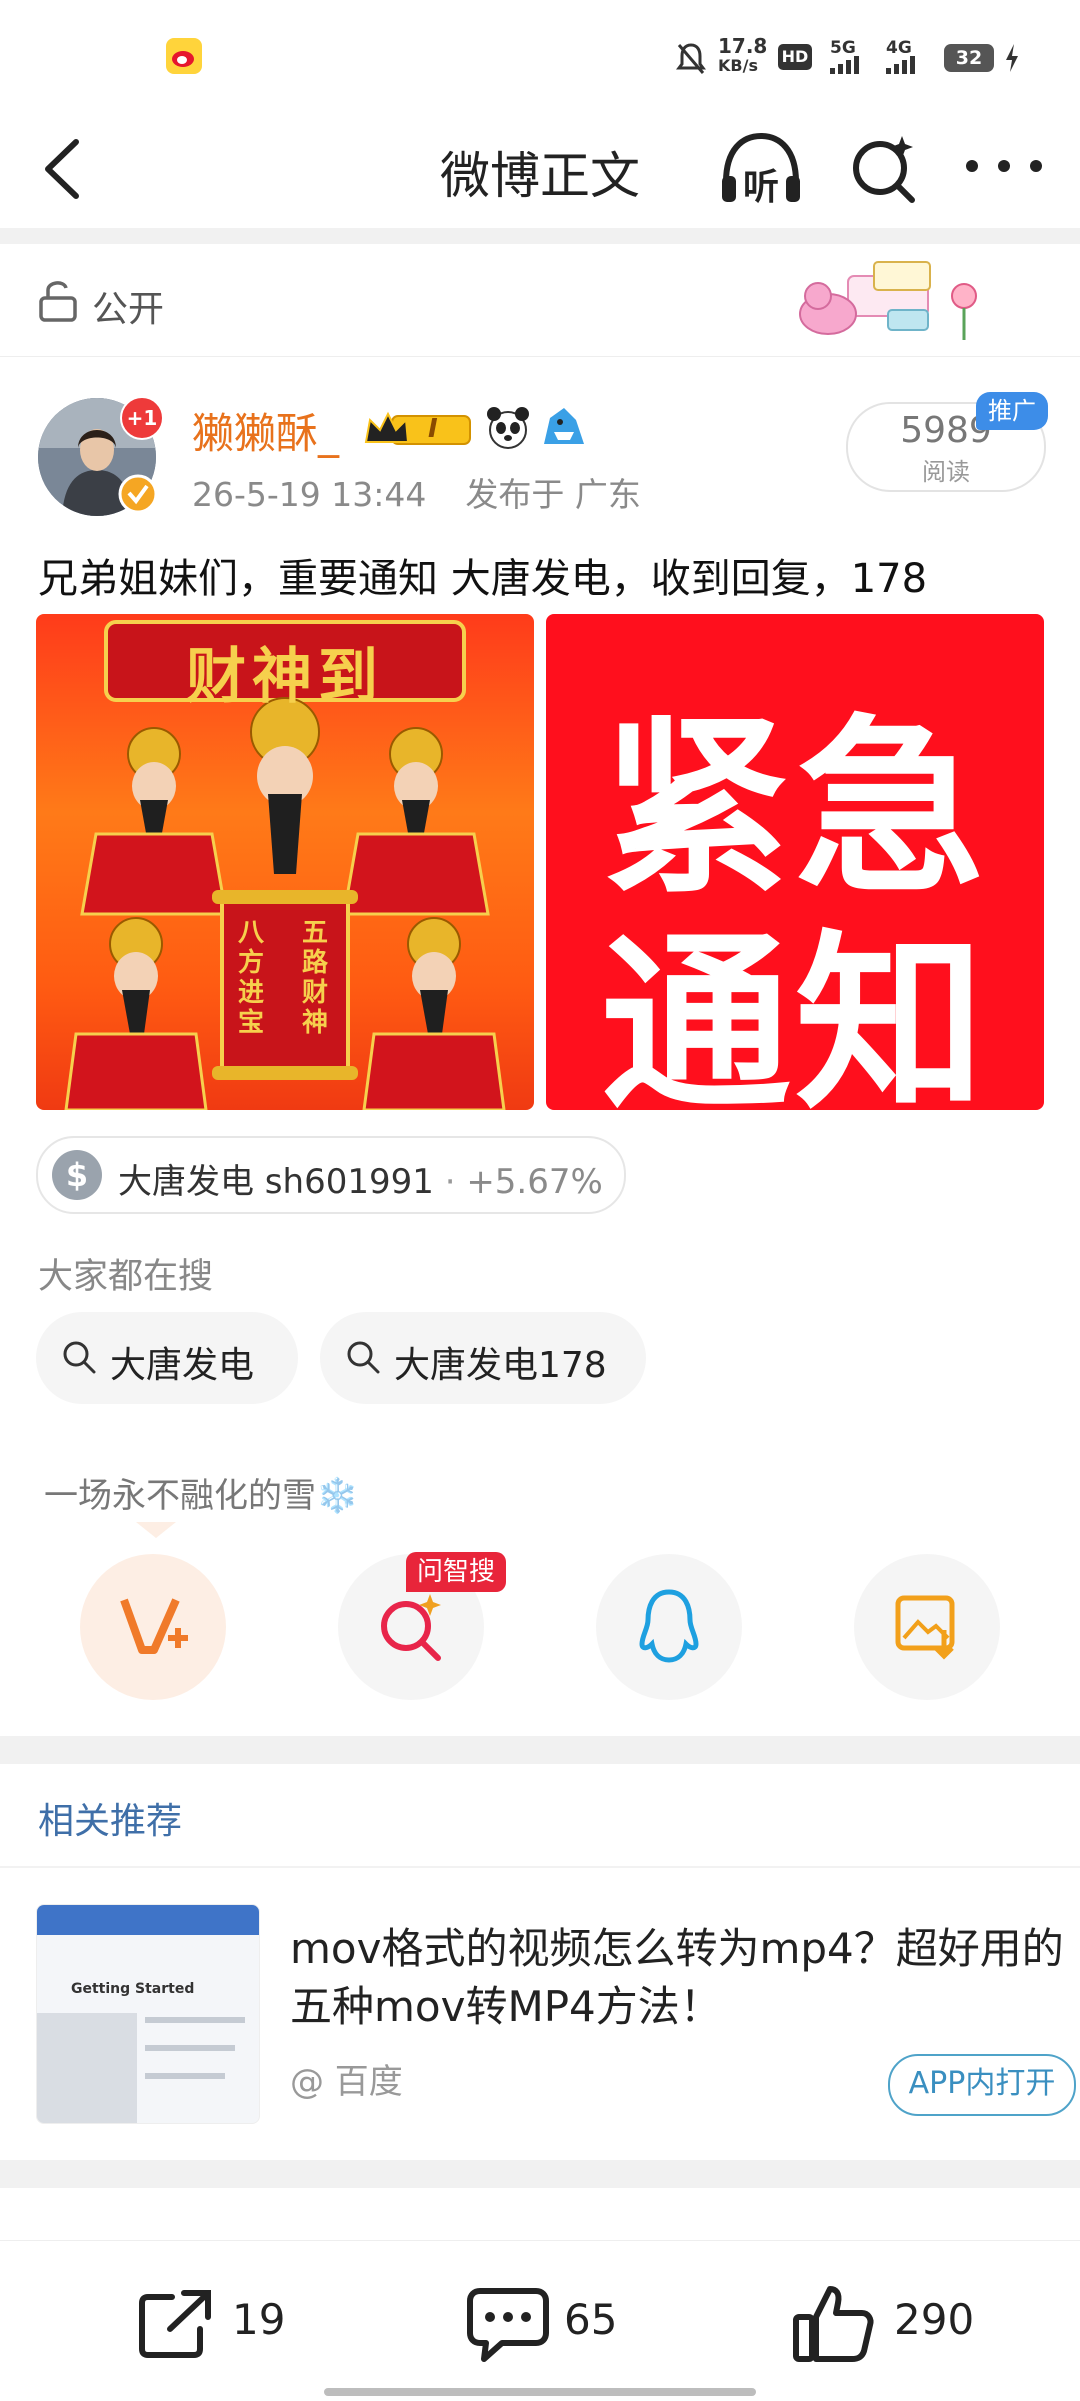 This screenshot has height=2401, width=1080. I want to click on listen-button: 听, so click(761, 168).